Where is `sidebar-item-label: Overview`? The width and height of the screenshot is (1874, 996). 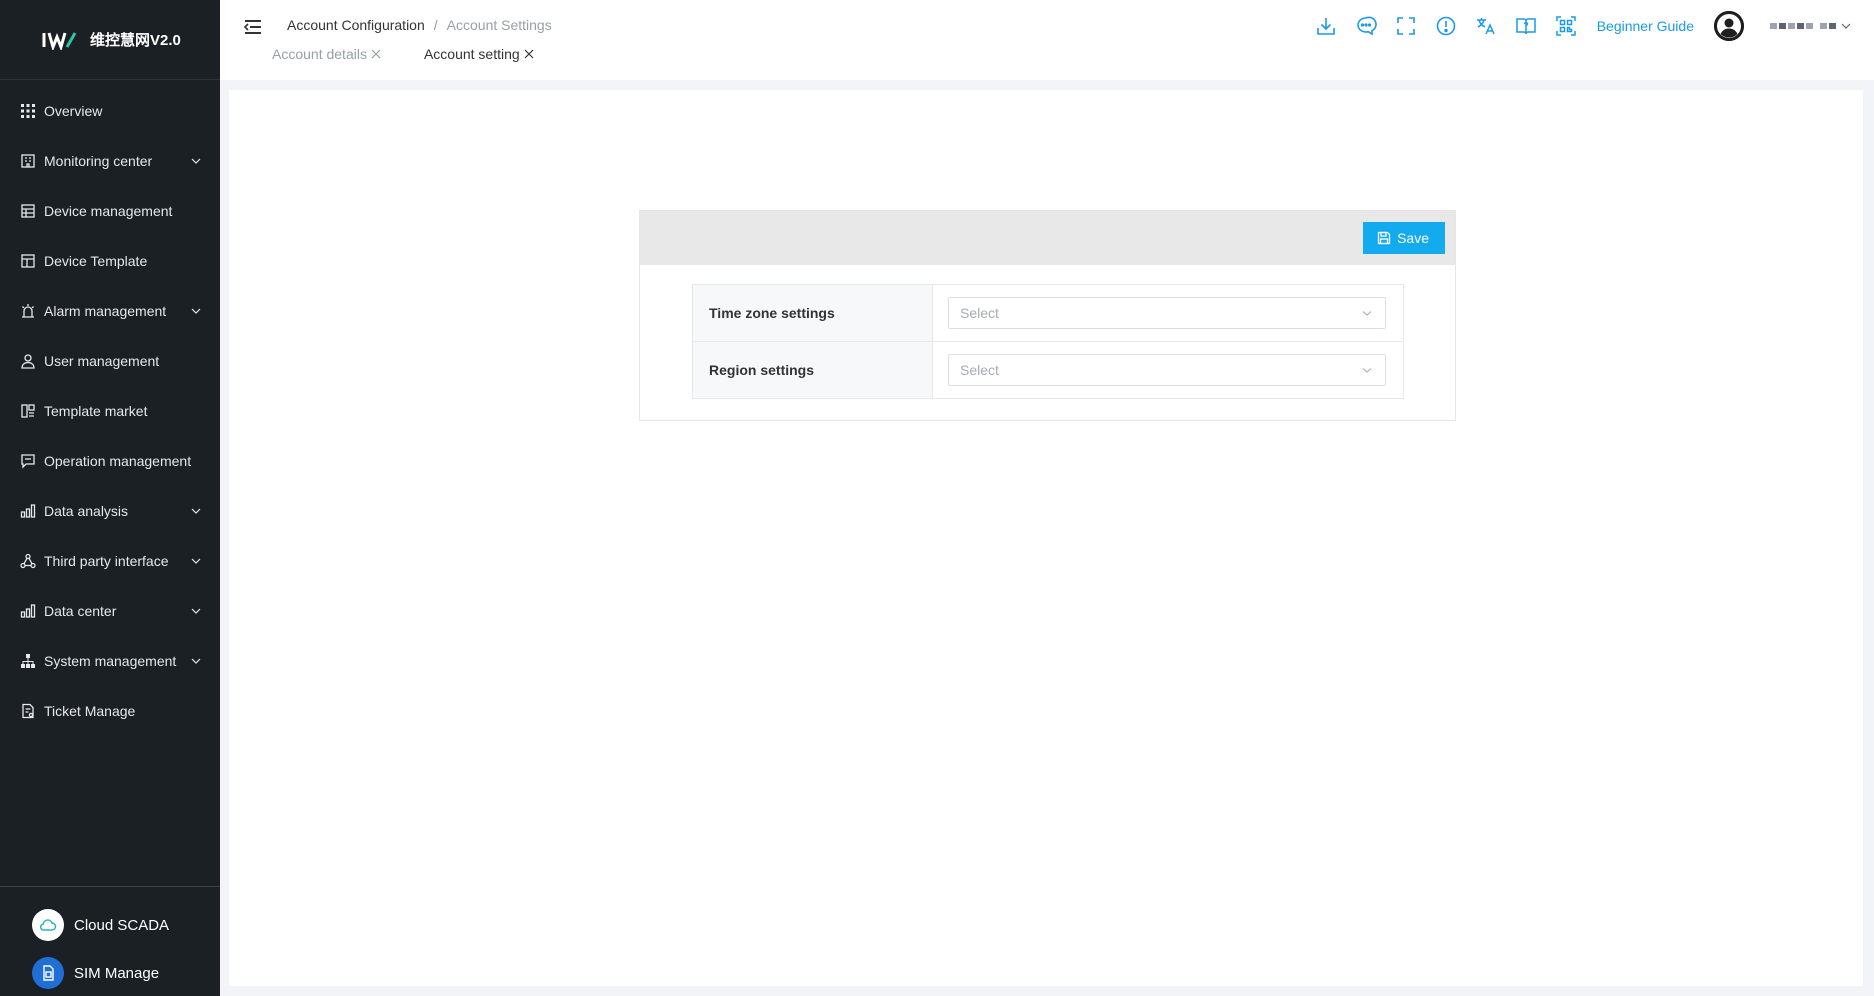 sidebar-item-label: Overview is located at coordinates (73, 111).